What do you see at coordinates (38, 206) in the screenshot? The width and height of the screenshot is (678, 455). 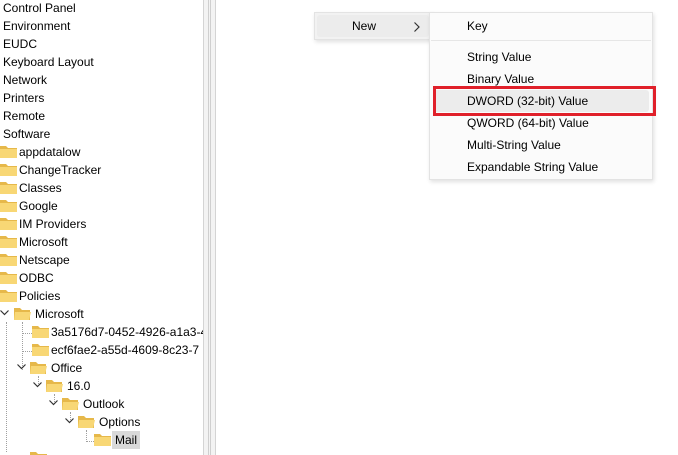 I see `tree-item-label: Google` at bounding box center [38, 206].